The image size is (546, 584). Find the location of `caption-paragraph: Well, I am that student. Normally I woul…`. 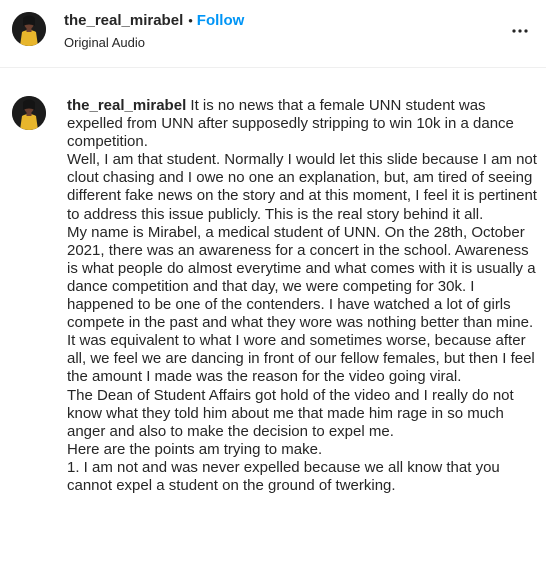

caption-paragraph: Well, I am that student. Normally I woul… is located at coordinates (302, 187).